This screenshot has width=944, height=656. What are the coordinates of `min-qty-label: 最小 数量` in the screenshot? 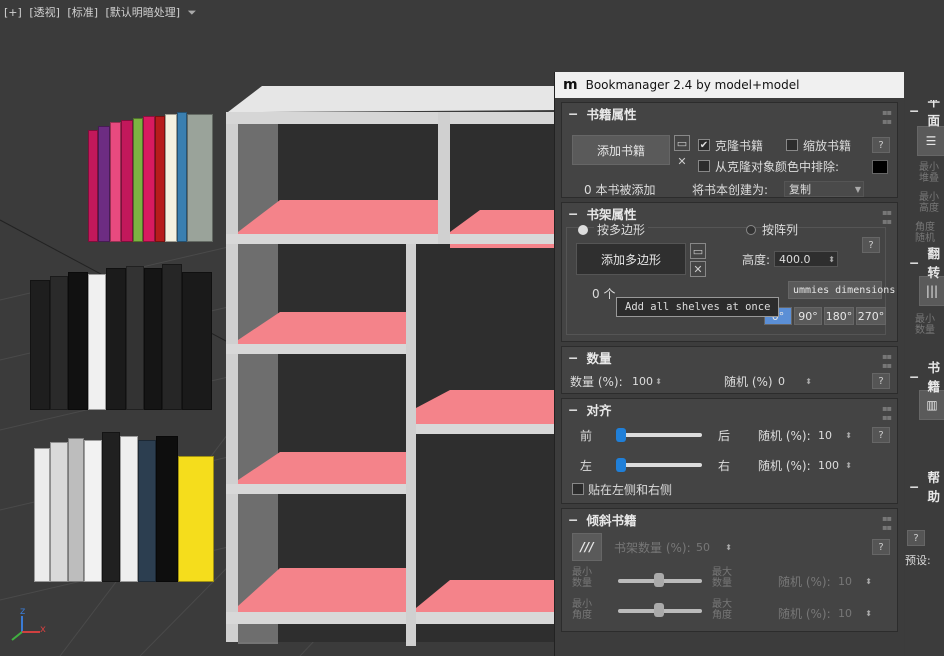 It's located at (582, 578).